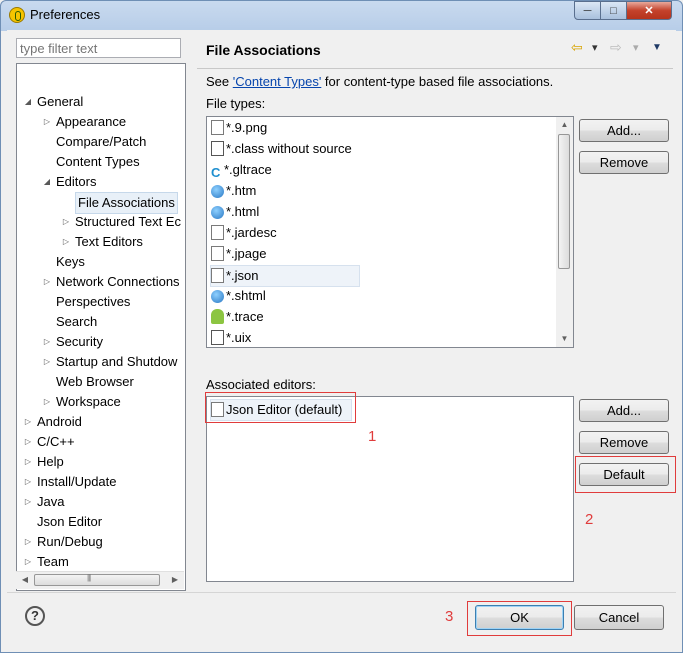 The width and height of the screenshot is (683, 653). I want to click on annotation-number-1: 1, so click(372, 436).